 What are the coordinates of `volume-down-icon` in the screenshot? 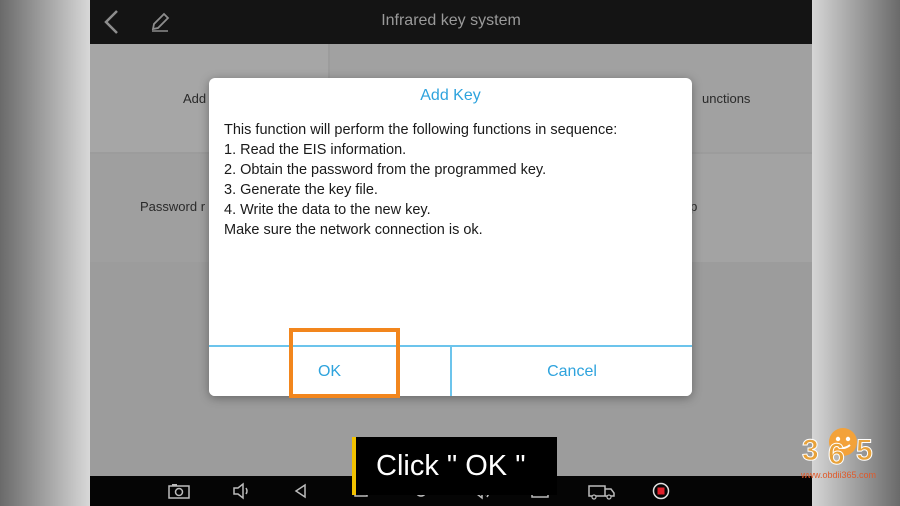 It's located at (241, 491).